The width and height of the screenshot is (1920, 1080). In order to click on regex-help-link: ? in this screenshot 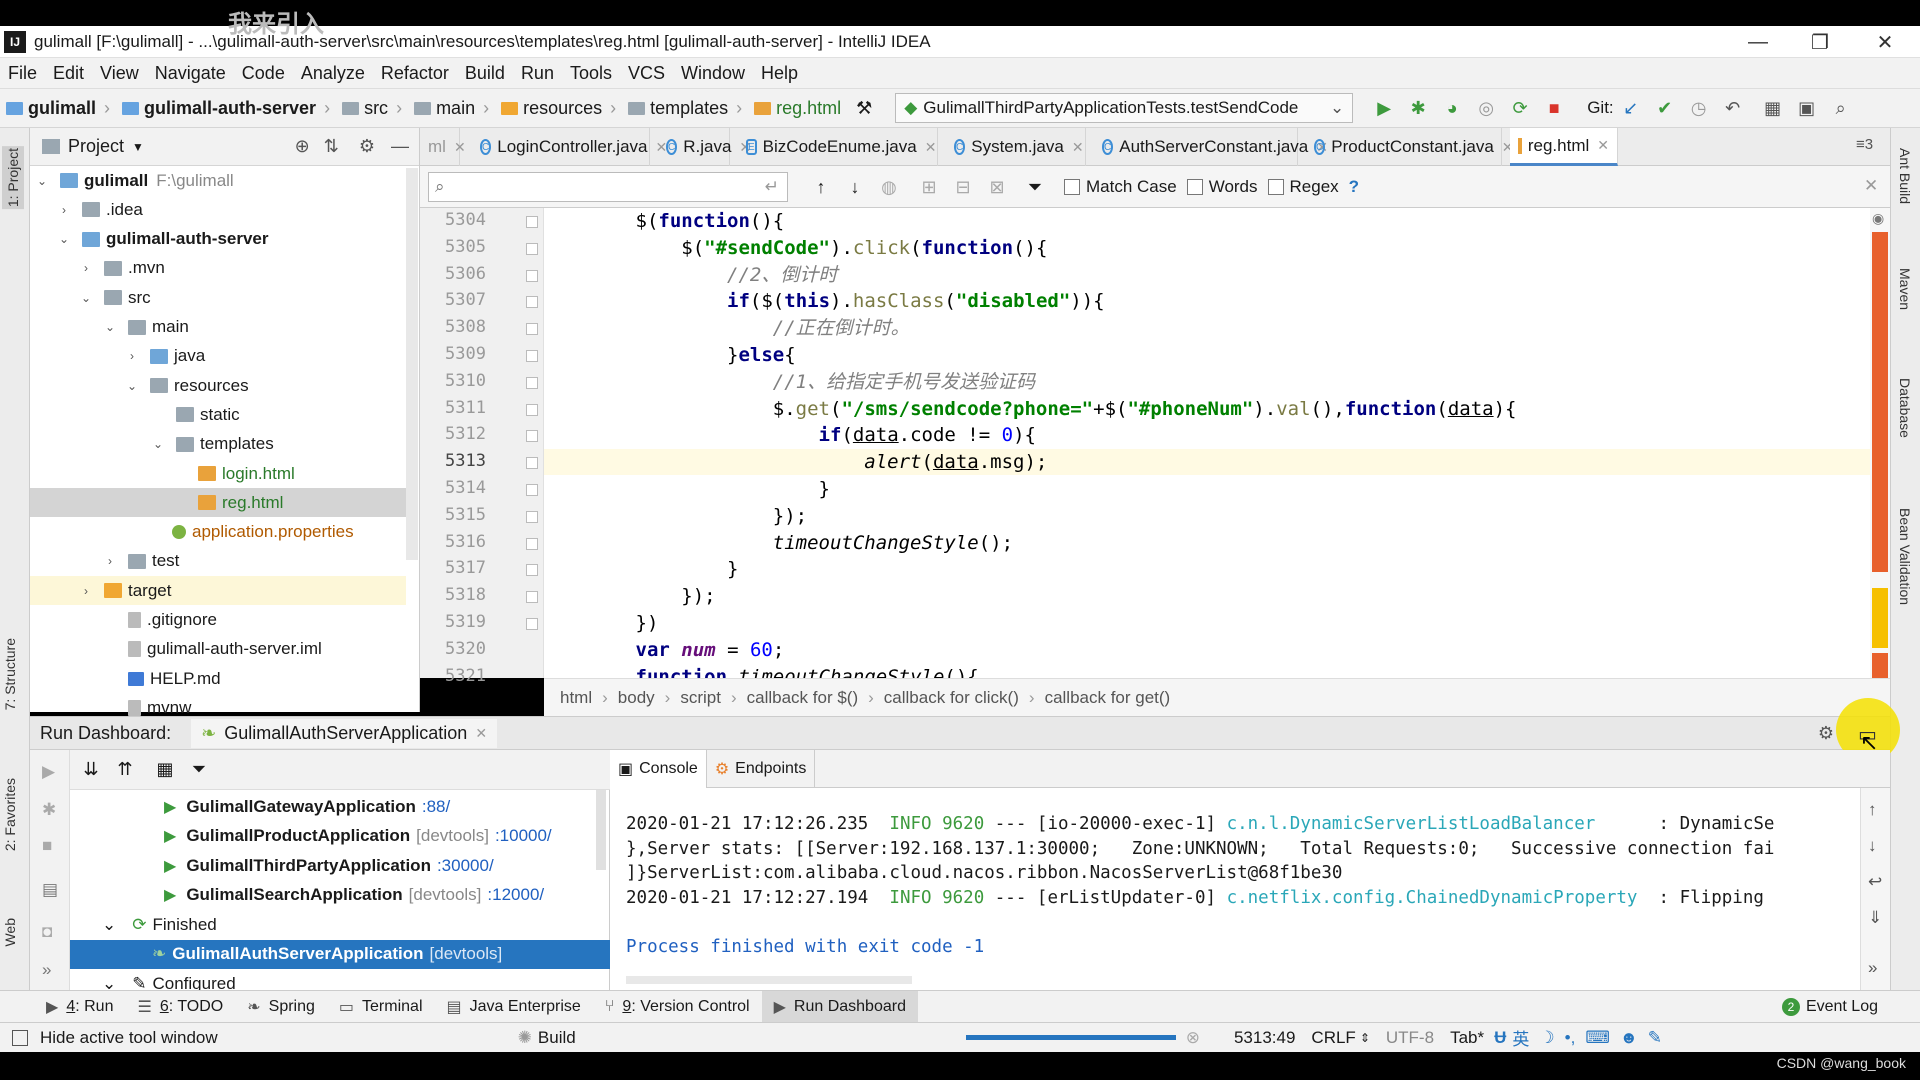, I will do `click(1354, 187)`.